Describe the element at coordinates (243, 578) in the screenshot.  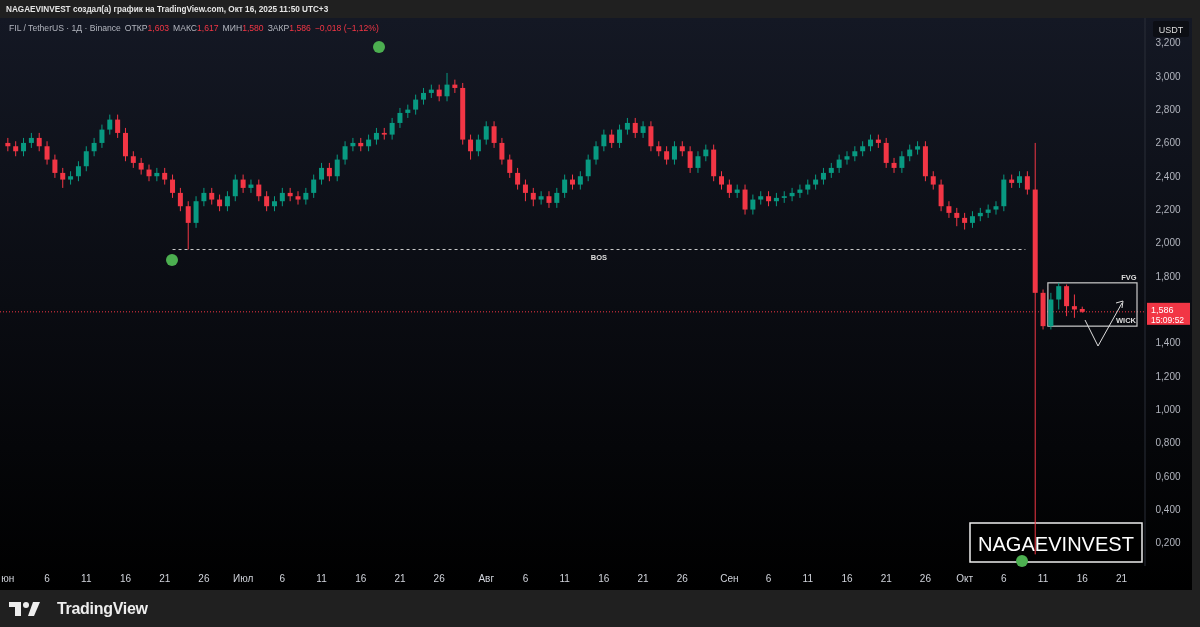
I see `date-label: Июл` at that location.